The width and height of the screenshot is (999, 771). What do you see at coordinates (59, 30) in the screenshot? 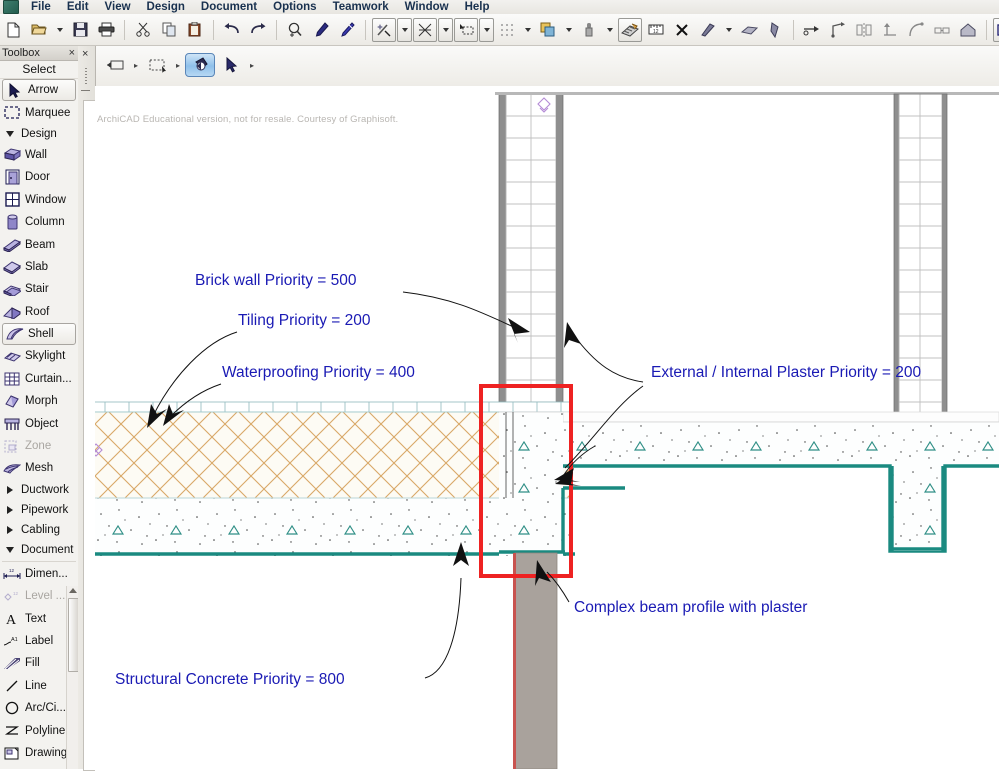
I see `open-document-dropdown` at bounding box center [59, 30].